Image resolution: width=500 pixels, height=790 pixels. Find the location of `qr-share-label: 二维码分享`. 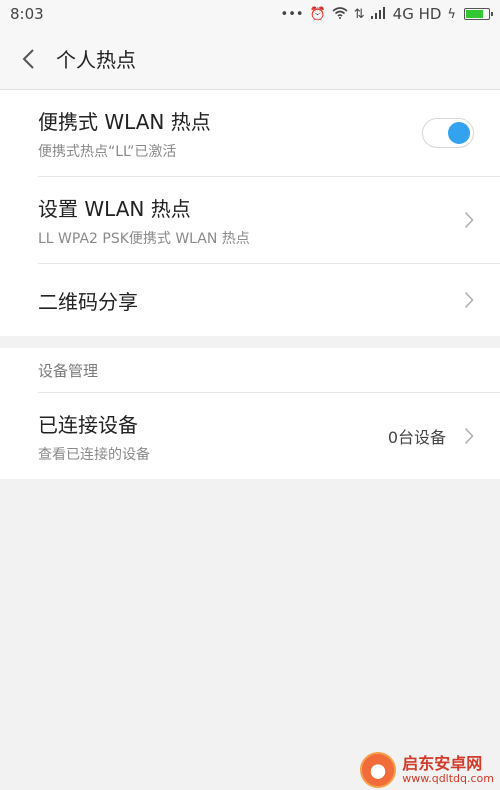

qr-share-label: 二维码分享 is located at coordinates (88, 301).